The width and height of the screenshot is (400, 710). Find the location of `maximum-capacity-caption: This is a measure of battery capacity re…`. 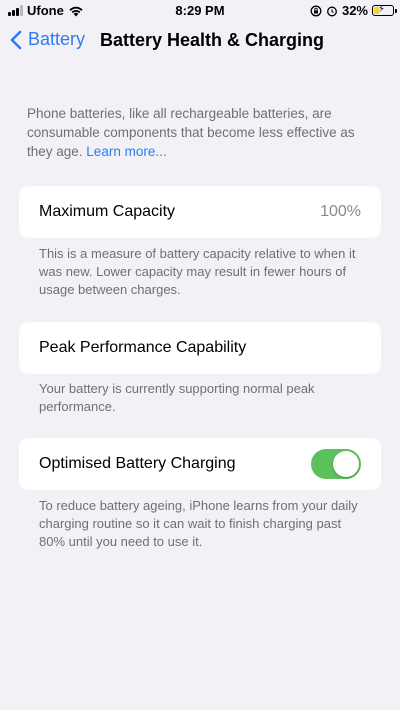

maximum-capacity-caption: This is a measure of battery capacity re… is located at coordinates (197, 271).